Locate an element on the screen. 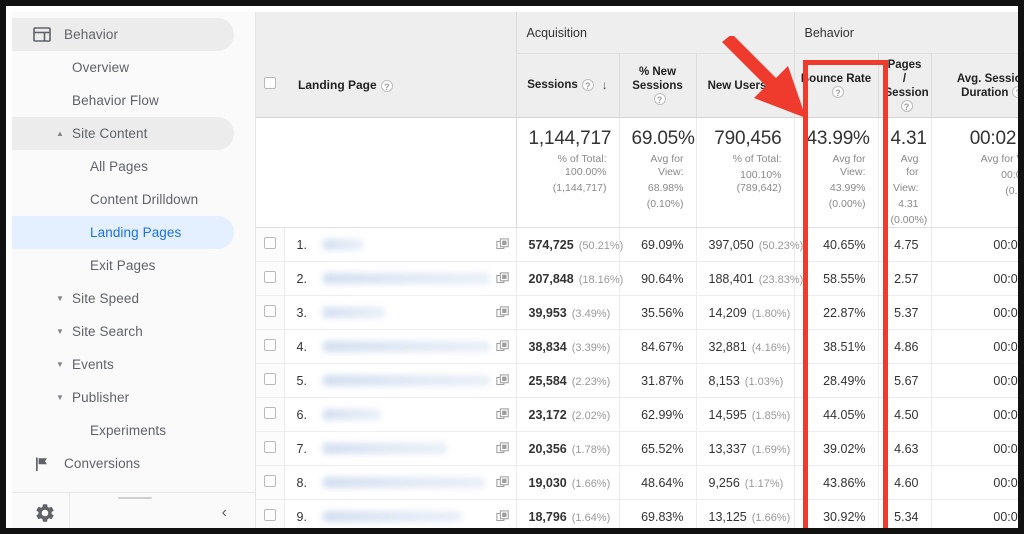 The height and width of the screenshot is (534, 1024). resize-handle is located at coordinates (135, 498).